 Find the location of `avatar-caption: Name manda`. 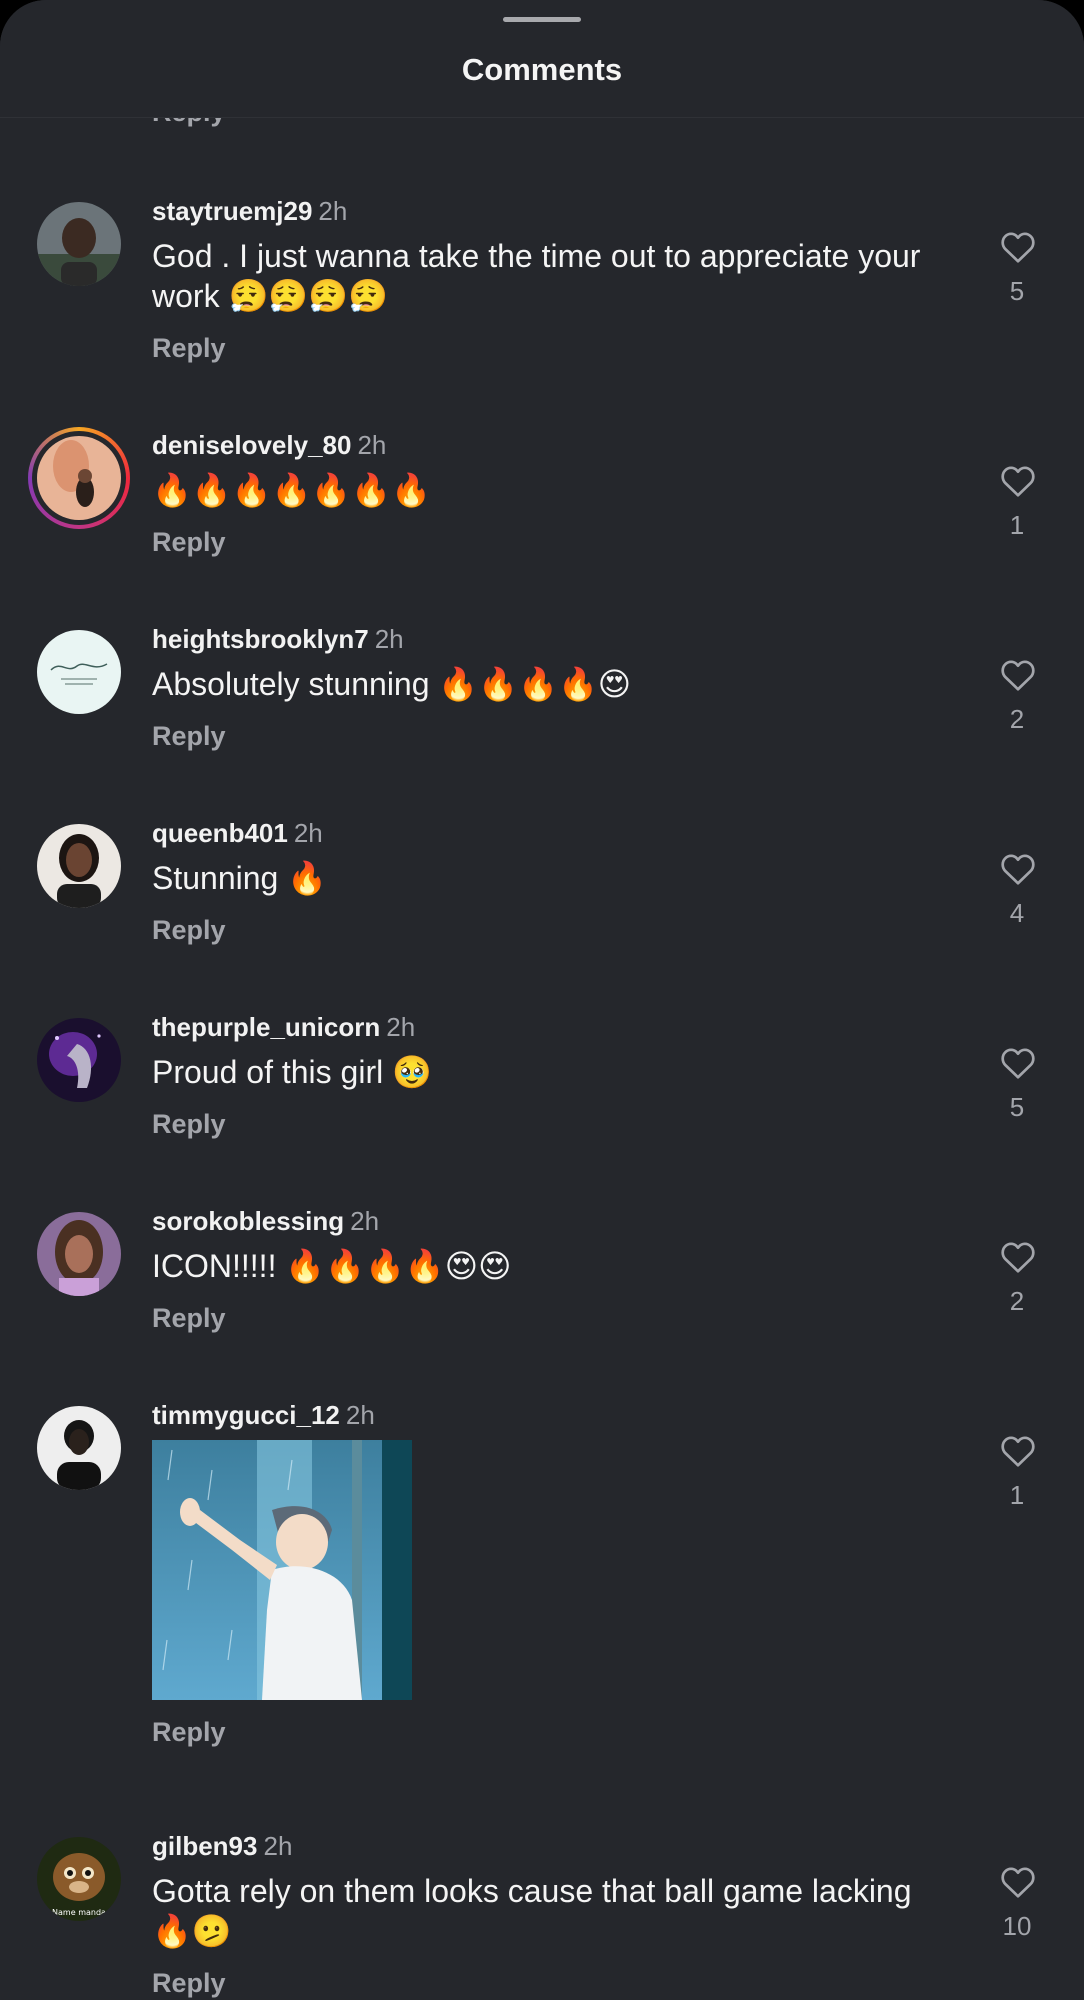

avatar-caption: Name manda is located at coordinates (79, 1912).